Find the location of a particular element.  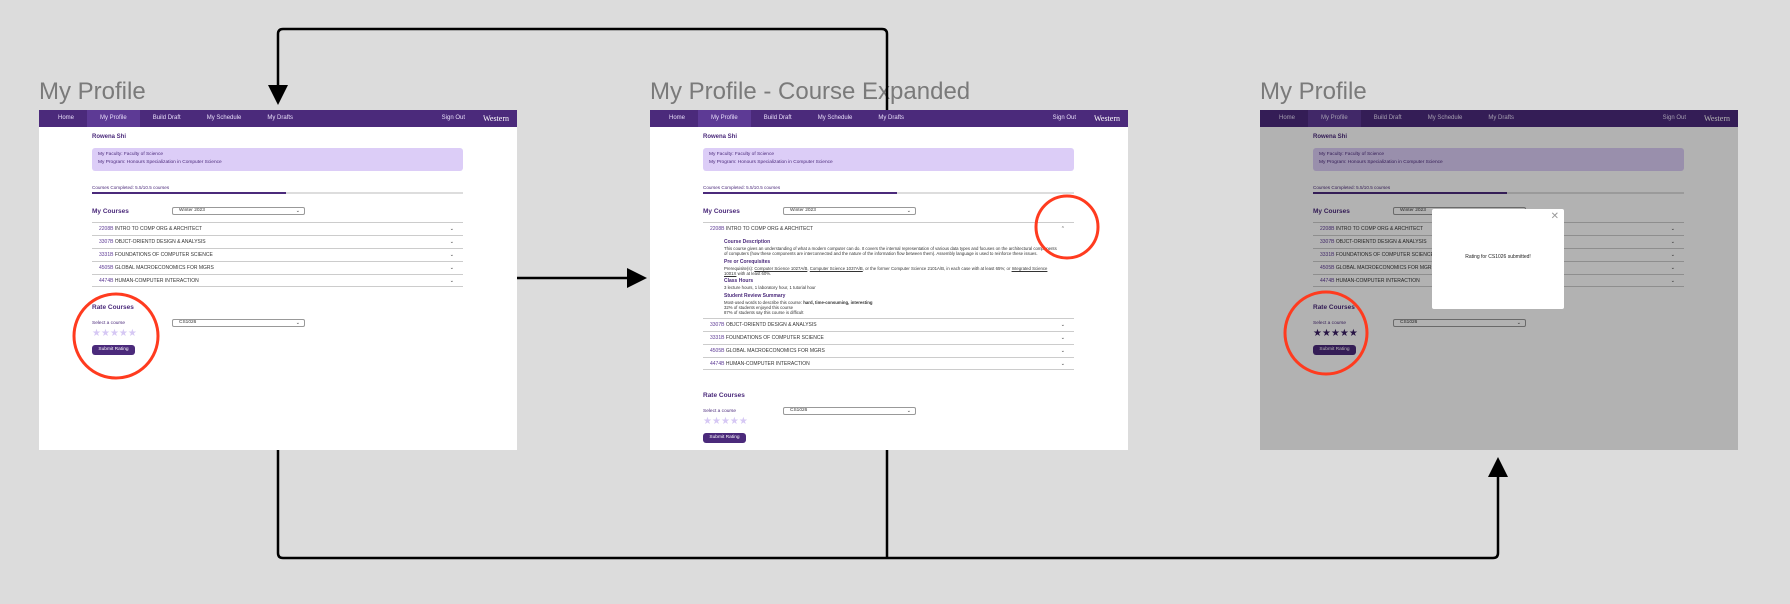

description-heading: Course Description is located at coordinates (747, 242).